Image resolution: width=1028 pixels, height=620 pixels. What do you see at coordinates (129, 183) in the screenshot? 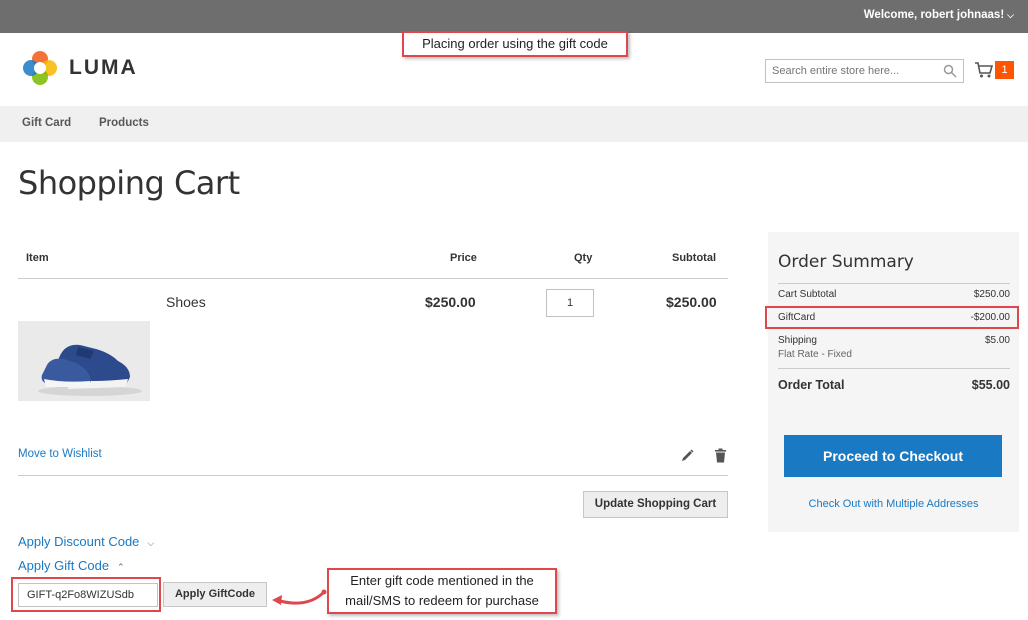
I see `page-title: Shopping Cart` at bounding box center [129, 183].